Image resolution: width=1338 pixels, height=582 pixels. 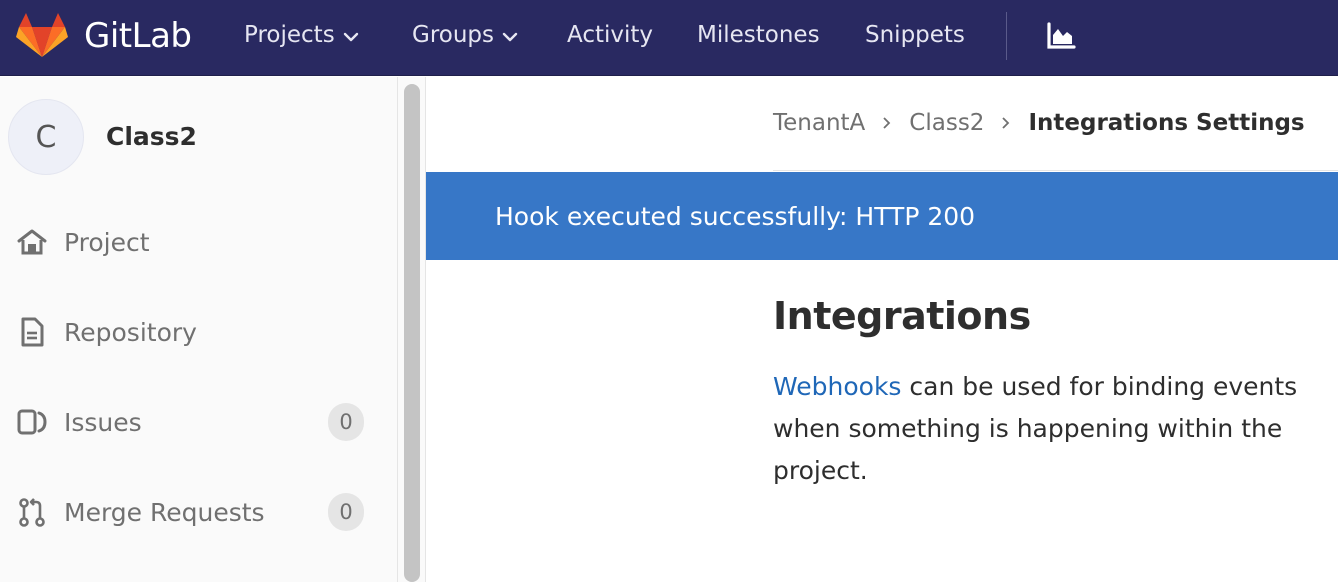 I want to click on webhooks-link: Webhooks, so click(x=837, y=386).